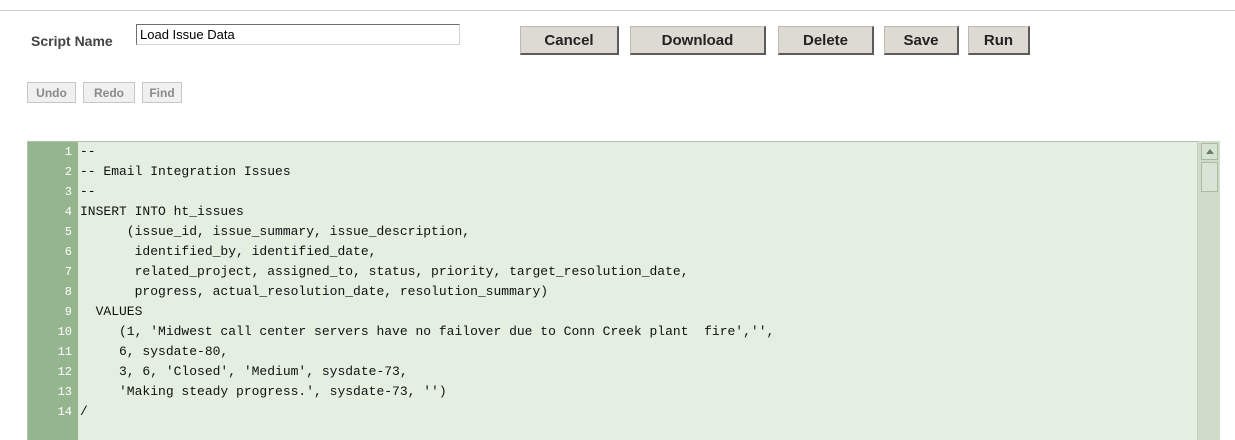 The width and height of the screenshot is (1235, 440). What do you see at coordinates (68, 152) in the screenshot?
I see `line-number: 1` at bounding box center [68, 152].